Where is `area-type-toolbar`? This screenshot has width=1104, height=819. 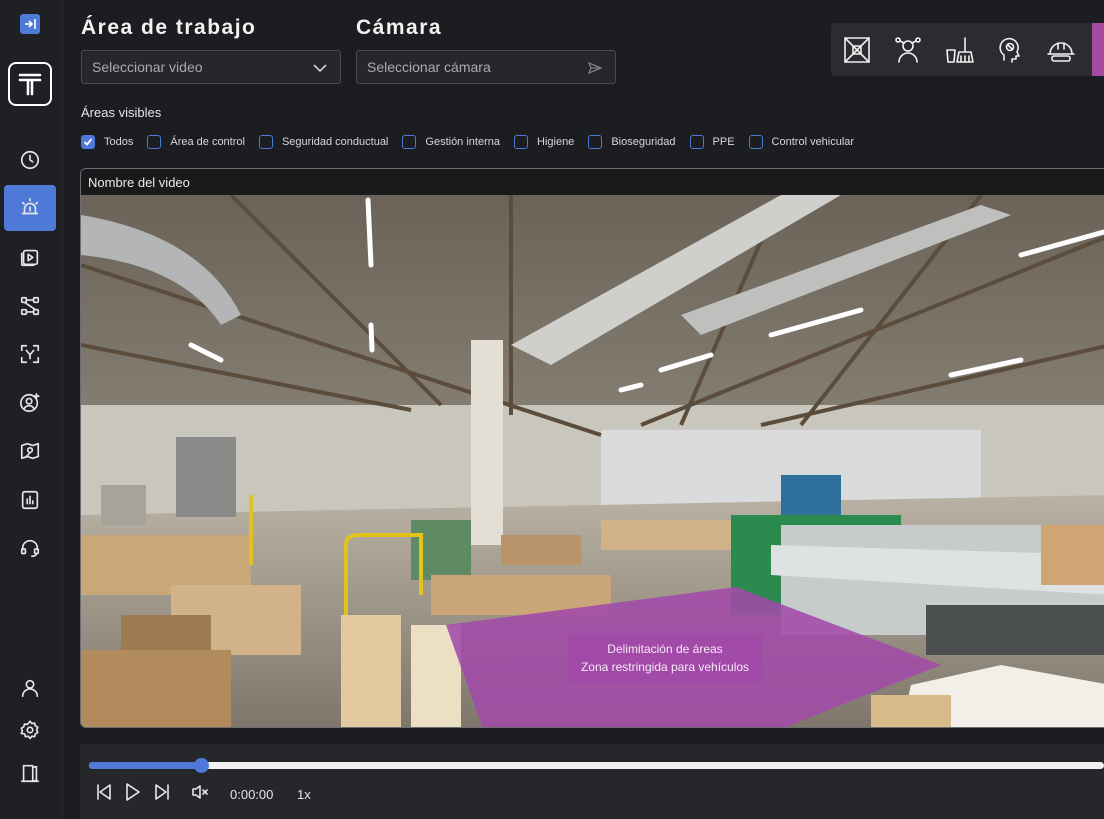
area-type-toolbar is located at coordinates (967, 49).